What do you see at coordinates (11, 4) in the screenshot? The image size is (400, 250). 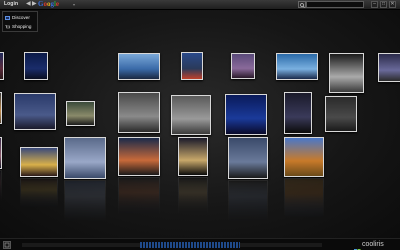 I see `login-link: Login` at bounding box center [11, 4].